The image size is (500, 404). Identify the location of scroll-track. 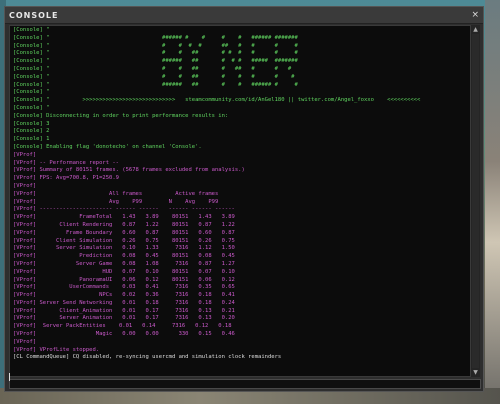
(475, 201).